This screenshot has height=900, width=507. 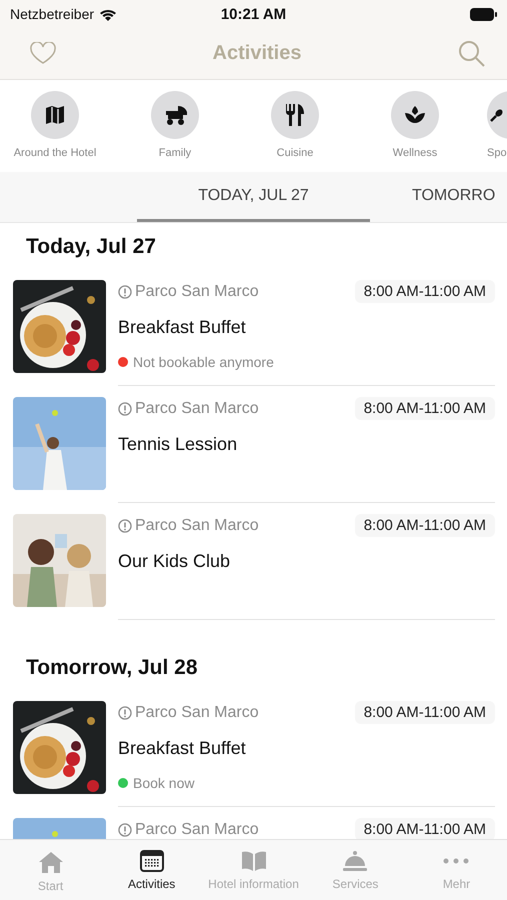 I want to click on status-time: 10:21 AM, so click(x=254, y=14).